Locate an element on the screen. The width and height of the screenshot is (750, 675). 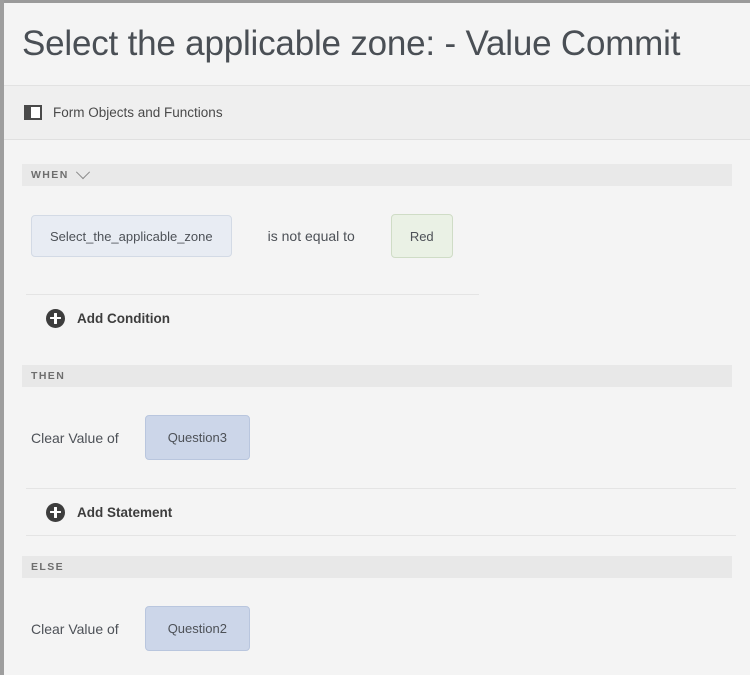
condition-operator: is not equal to is located at coordinates (311, 236).